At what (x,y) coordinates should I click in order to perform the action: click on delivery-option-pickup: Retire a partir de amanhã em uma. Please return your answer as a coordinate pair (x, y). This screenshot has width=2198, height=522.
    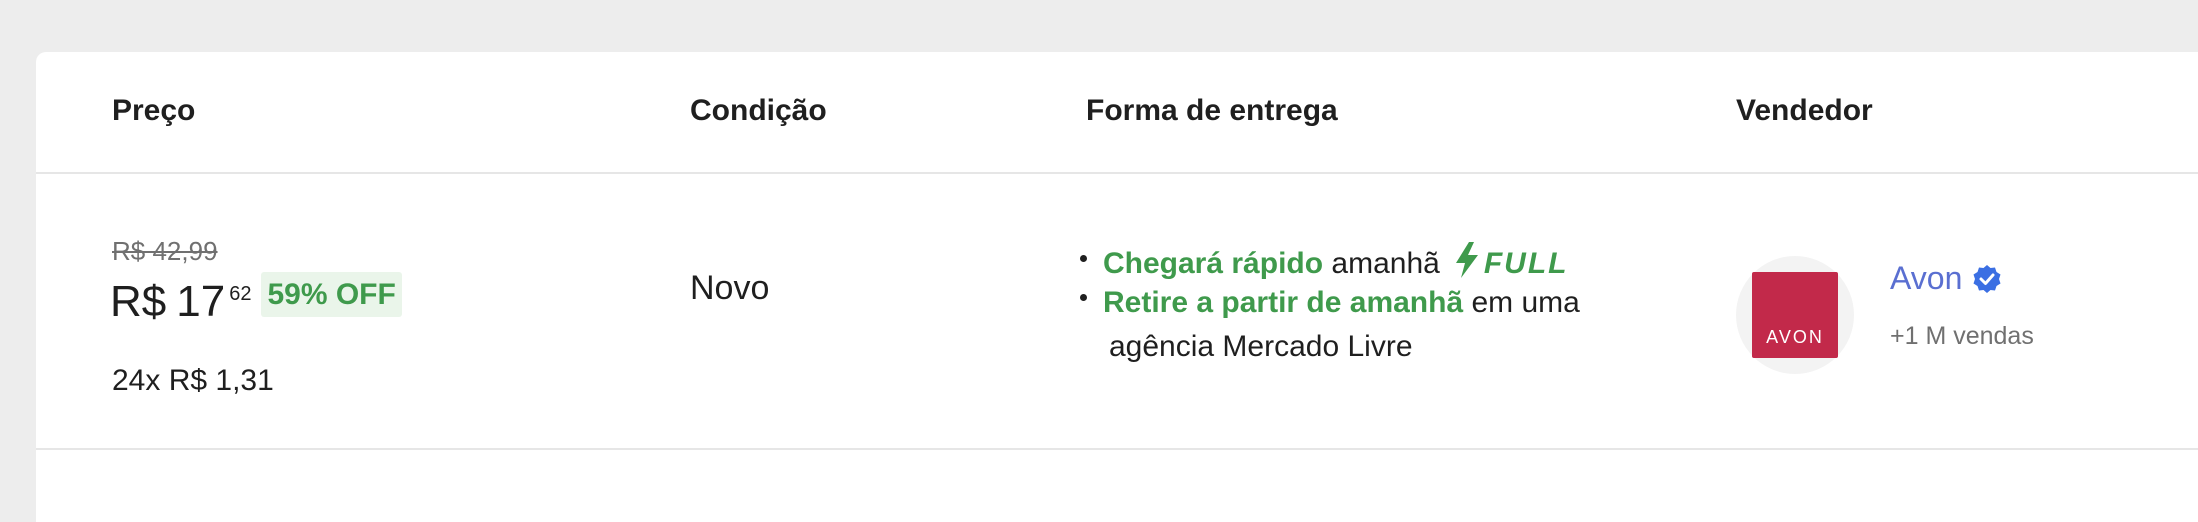
    Looking at the image, I should click on (1330, 303).